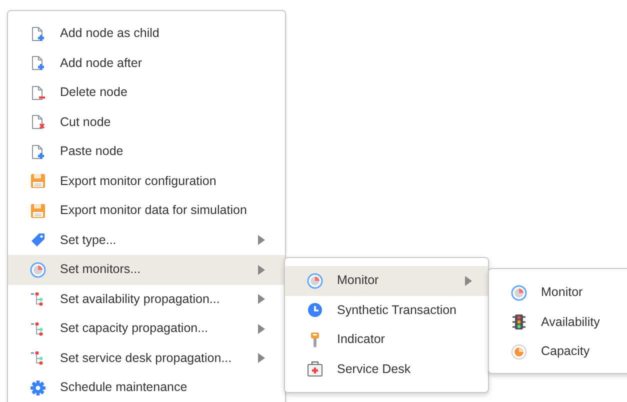 Image resolution: width=627 pixels, height=402 pixels. What do you see at coordinates (153, 211) in the screenshot?
I see `menu-item-label: Export monitor data for simulation` at bounding box center [153, 211].